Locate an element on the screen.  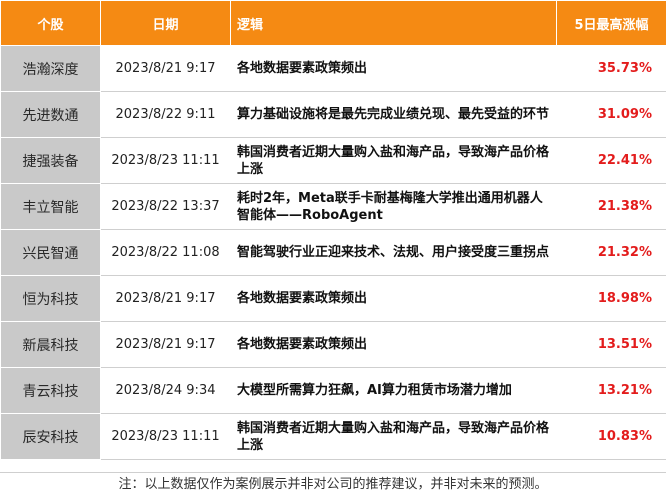
stock-name: 兴民智通 is located at coordinates (51, 253).